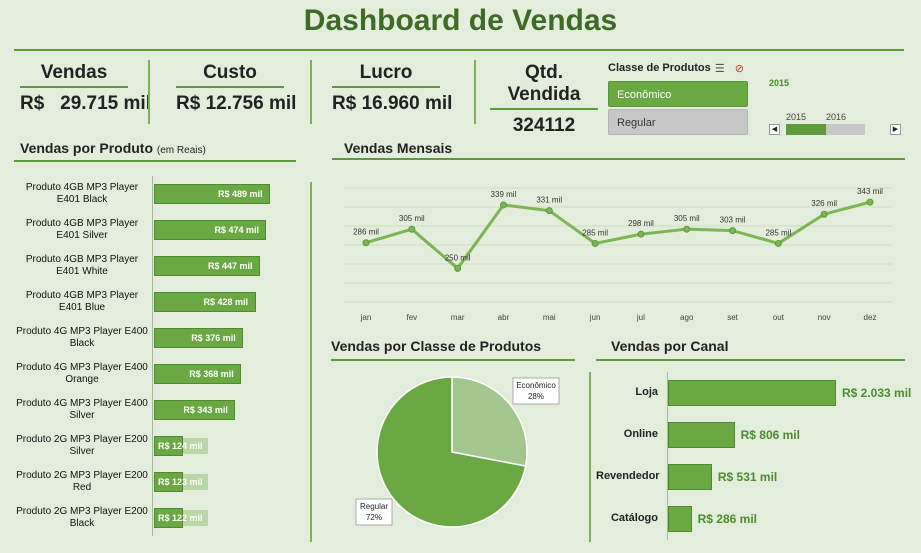 The image size is (921, 553). Describe the element at coordinates (836, 117) in the screenshot. I see `timeline-year-label: 2016` at that location.